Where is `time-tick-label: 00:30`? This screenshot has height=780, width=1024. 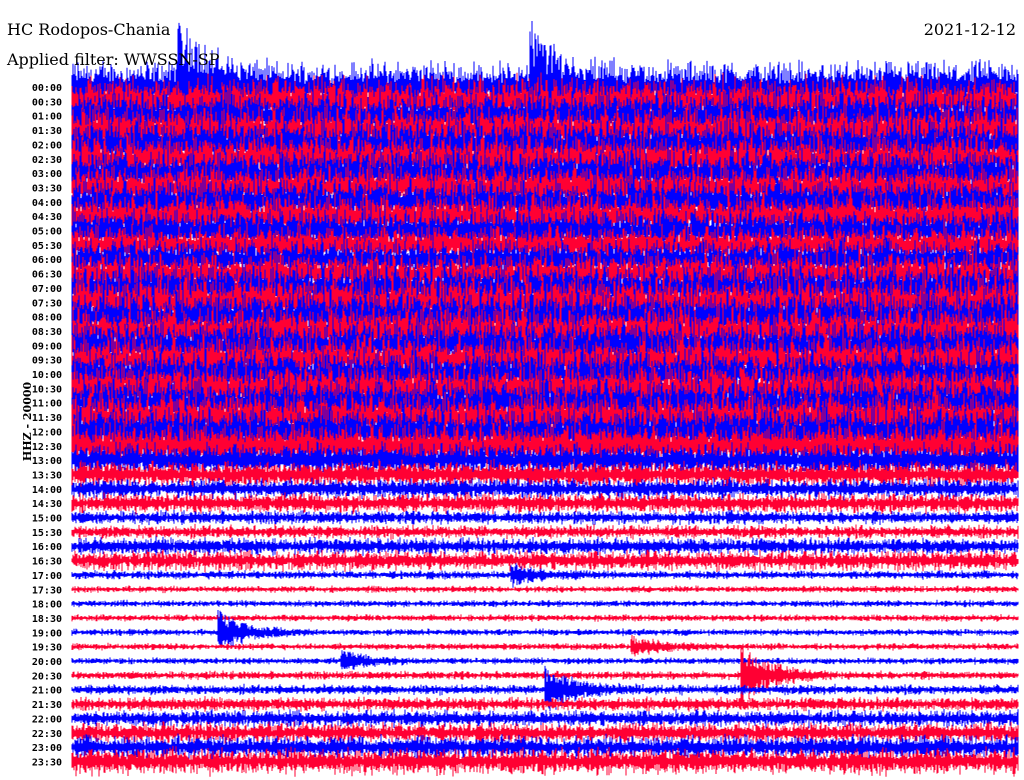 time-tick-label: 00:30 is located at coordinates (47, 102).